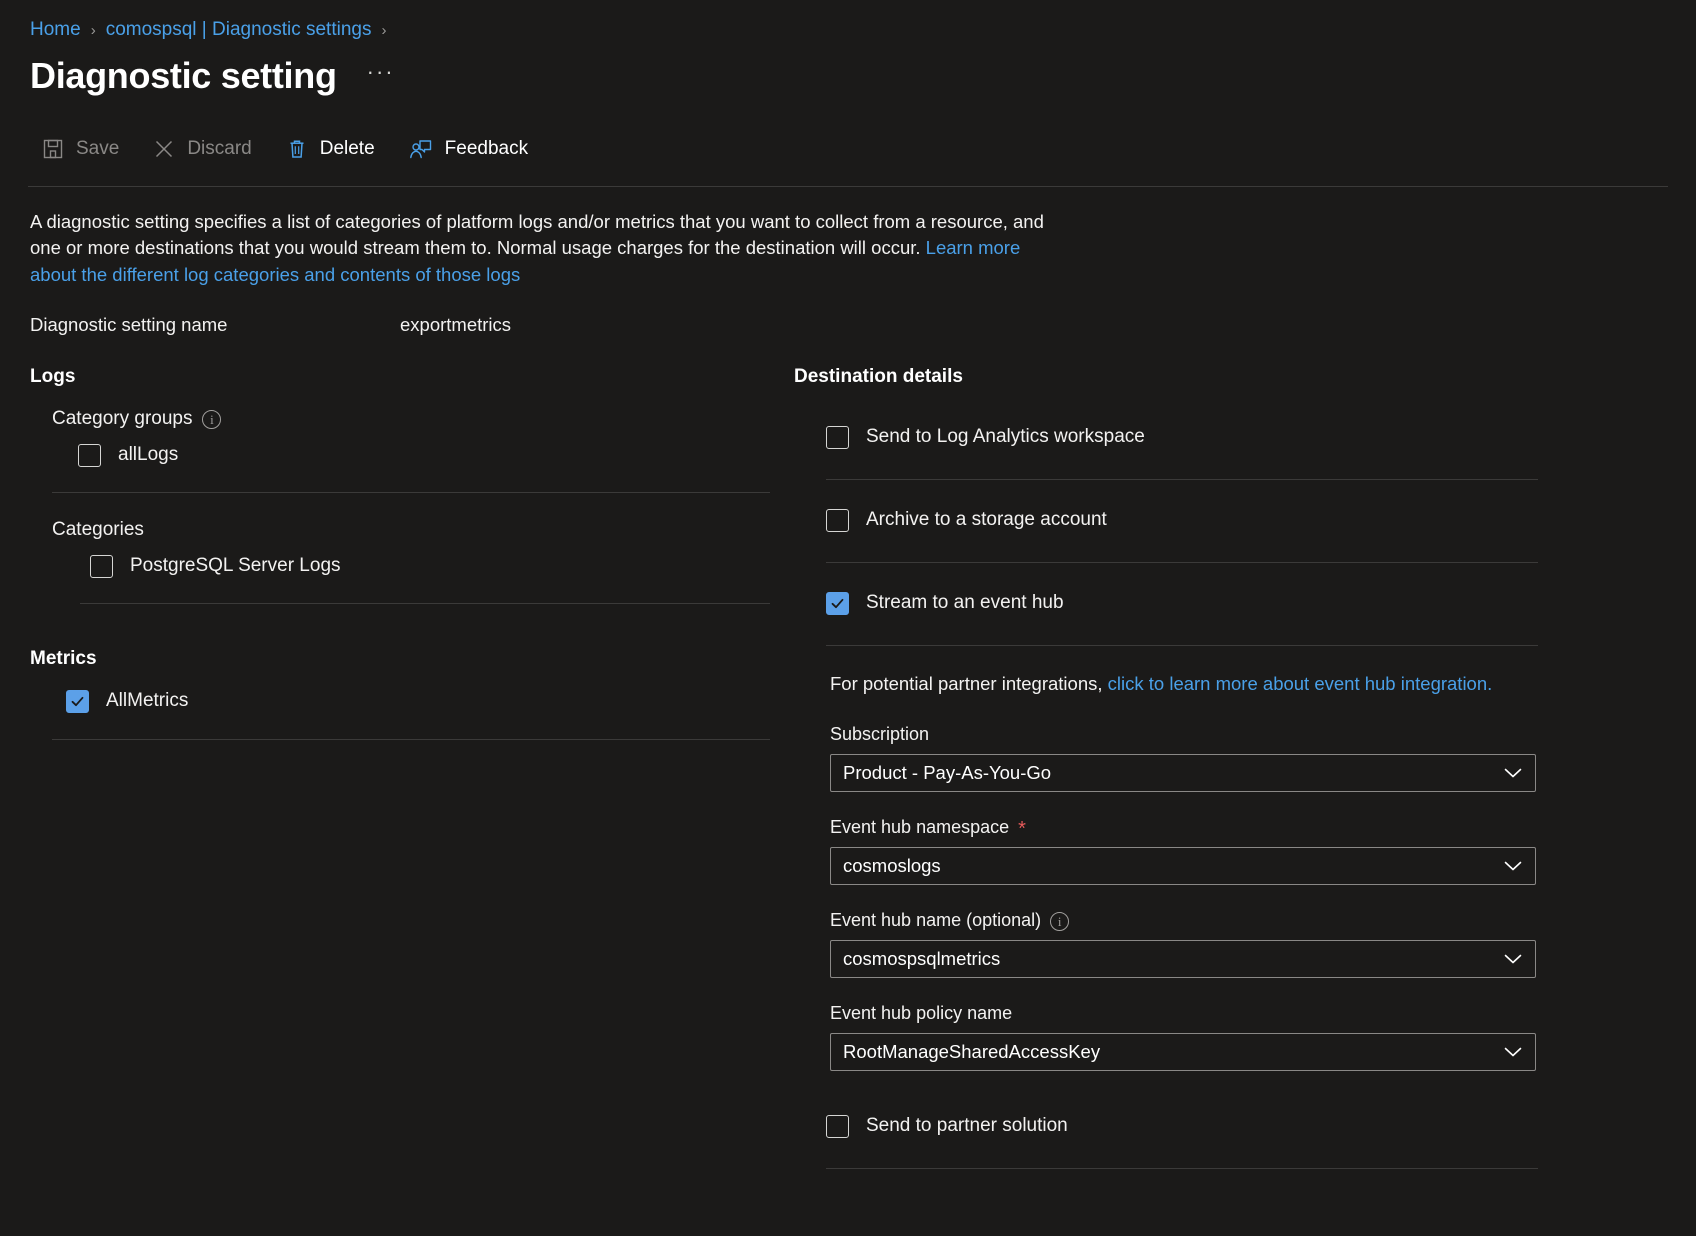 Image resolution: width=1696 pixels, height=1236 pixels. What do you see at coordinates (381, 72) in the screenshot?
I see `more-options-button: ···` at bounding box center [381, 72].